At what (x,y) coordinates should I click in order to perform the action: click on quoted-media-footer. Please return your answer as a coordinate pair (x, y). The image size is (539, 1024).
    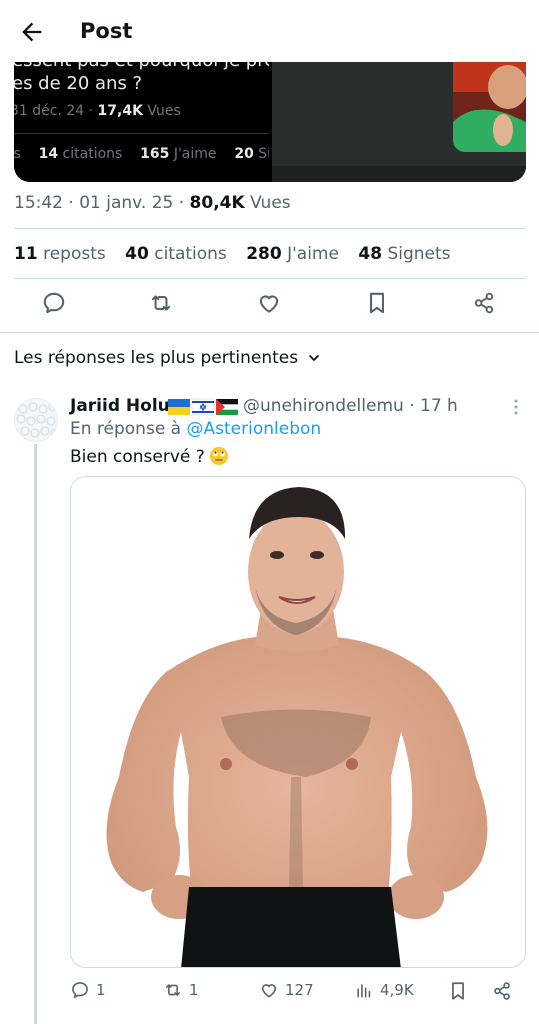
    Looking at the image, I should click on (399, 174).